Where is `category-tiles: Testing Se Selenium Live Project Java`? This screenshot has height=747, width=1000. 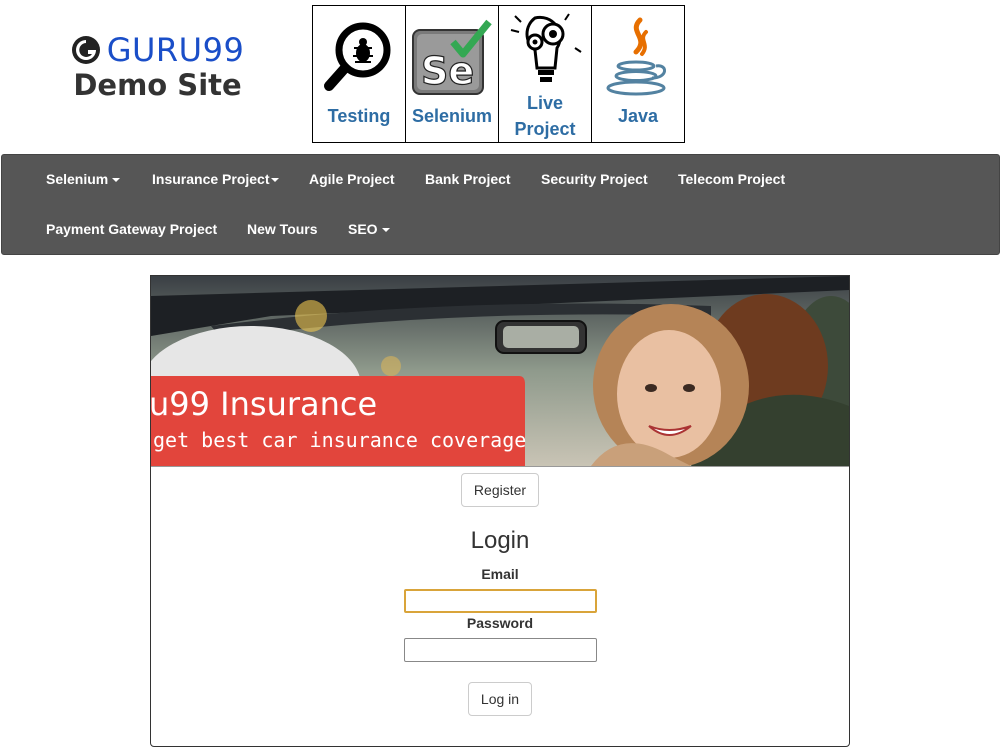
category-tiles: Testing Se Selenium Live Project Java is located at coordinates (498, 74).